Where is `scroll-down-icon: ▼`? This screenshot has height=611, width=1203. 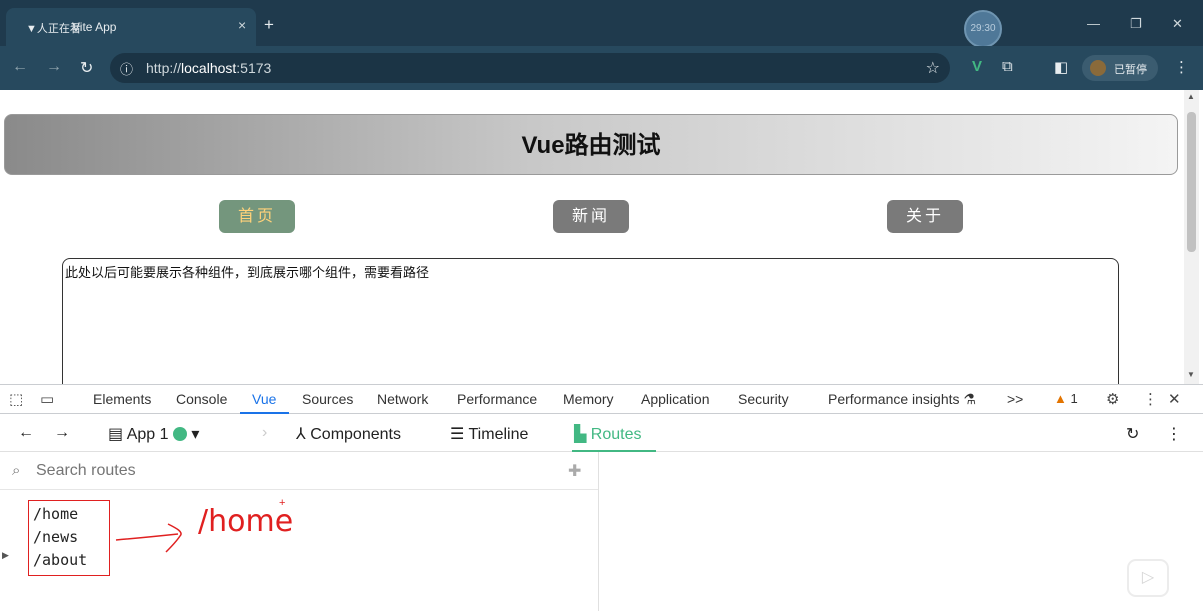 scroll-down-icon: ▼ is located at coordinates (1191, 374).